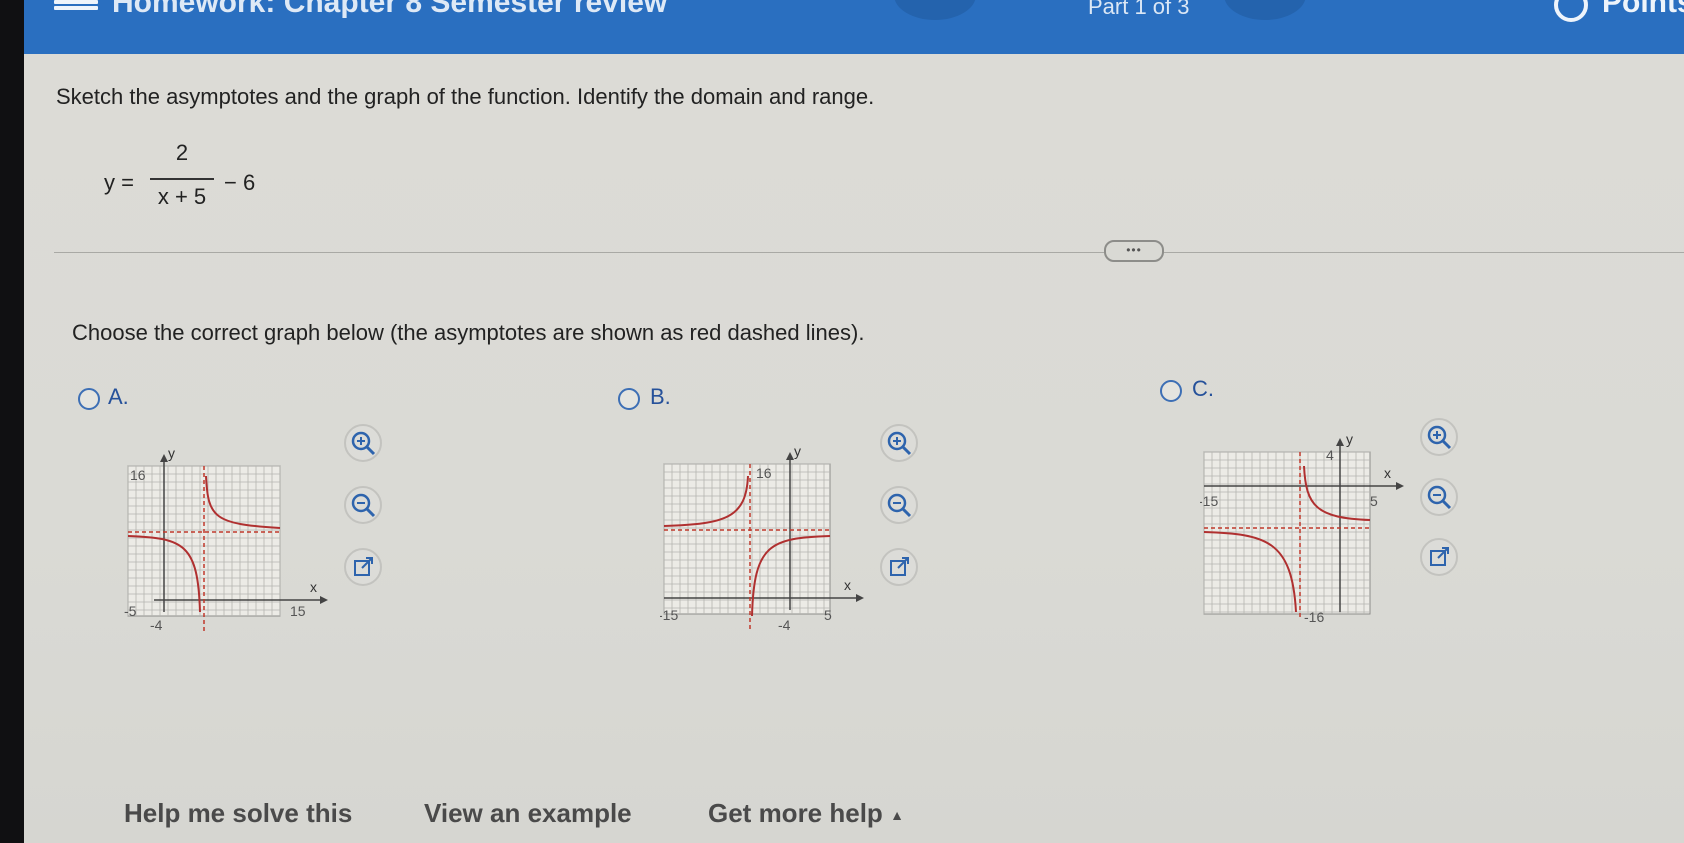  Describe the element at coordinates (119, 182) in the screenshot. I see `equation-lhs: y =` at that location.